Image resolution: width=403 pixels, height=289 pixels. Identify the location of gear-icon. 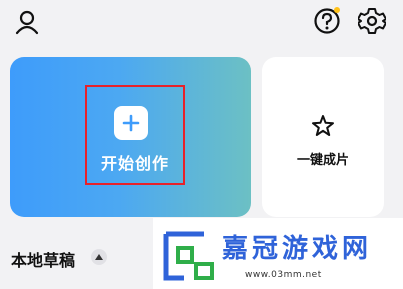
(372, 21).